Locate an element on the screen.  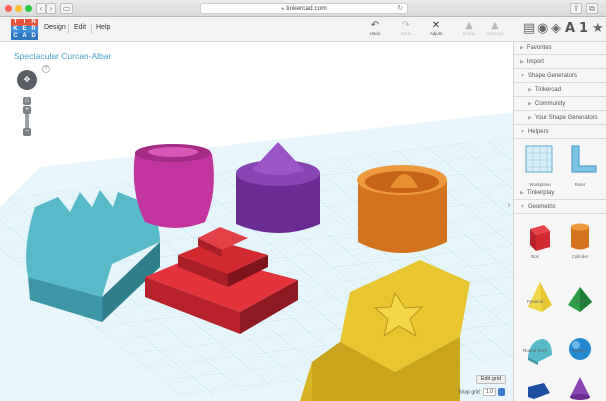
section-shape-generators: ▼ Shape Generators is located at coordinates (560, 76).